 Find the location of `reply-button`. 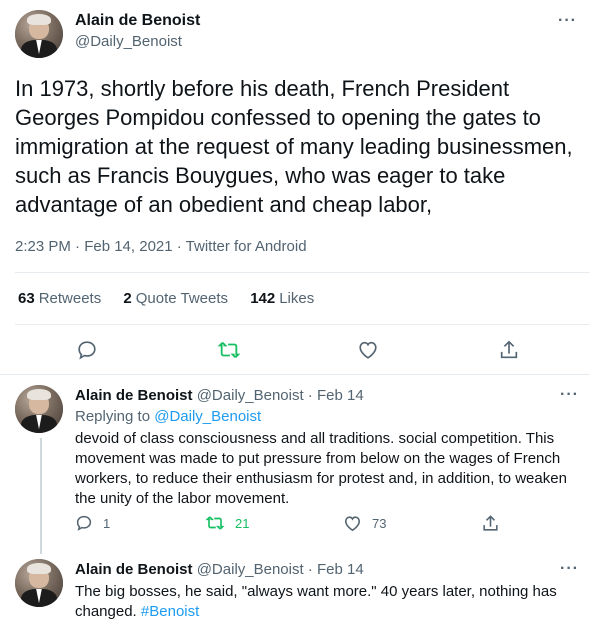

reply-button is located at coordinates (87, 350).